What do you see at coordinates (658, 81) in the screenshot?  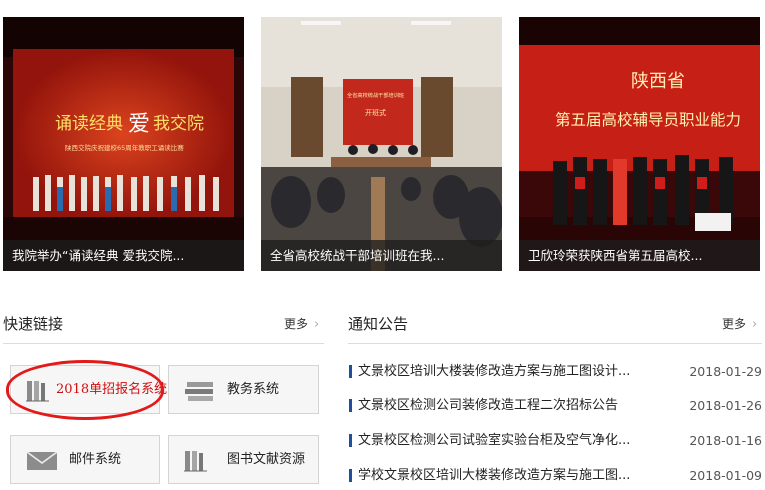 I see `svg-text: 陕西省` at bounding box center [658, 81].